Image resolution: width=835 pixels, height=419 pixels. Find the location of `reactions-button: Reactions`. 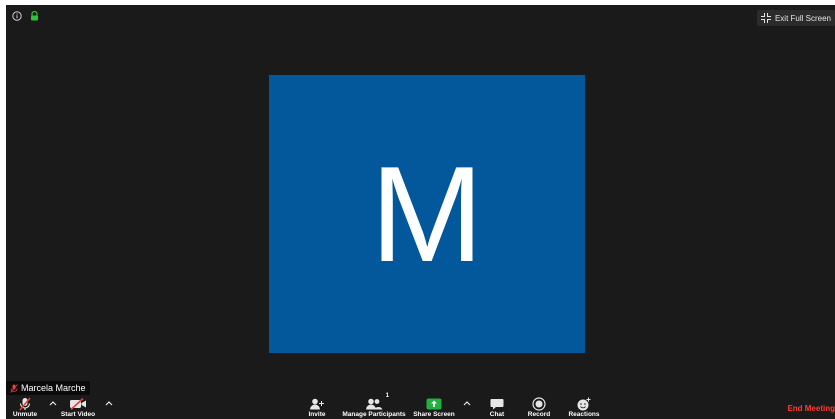

reactions-button: Reactions is located at coordinates (584, 407).